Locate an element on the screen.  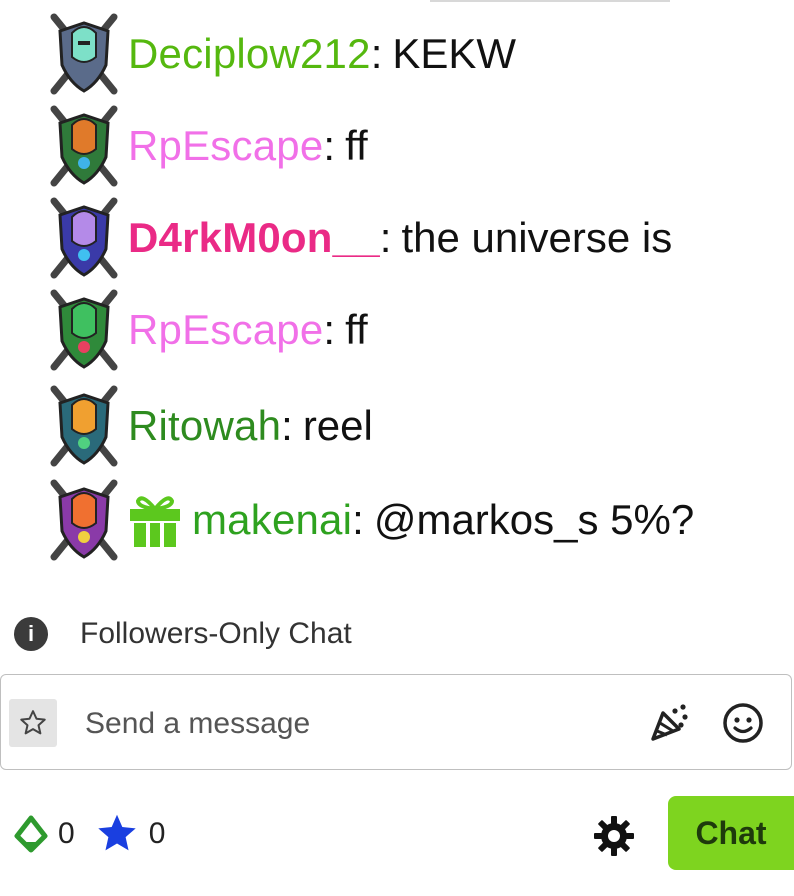
chat-message: Deciplow212: KEKW is located at coordinates (282, 54).